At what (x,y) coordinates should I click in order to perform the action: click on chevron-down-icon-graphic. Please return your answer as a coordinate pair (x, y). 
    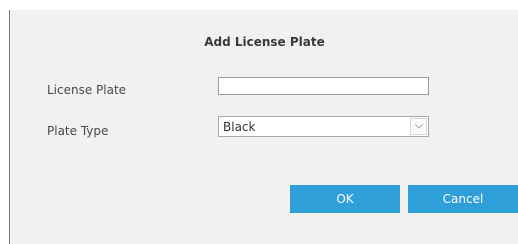
    Looking at the image, I should click on (418, 126).